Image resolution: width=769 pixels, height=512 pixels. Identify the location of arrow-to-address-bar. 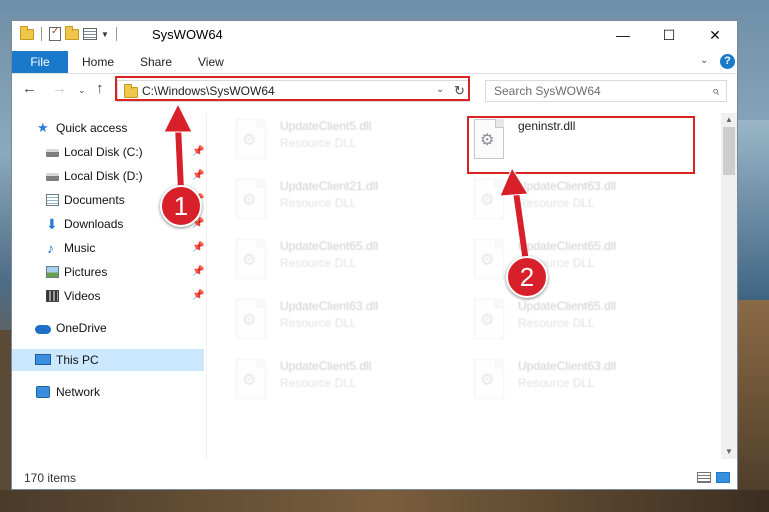
(178, 146).